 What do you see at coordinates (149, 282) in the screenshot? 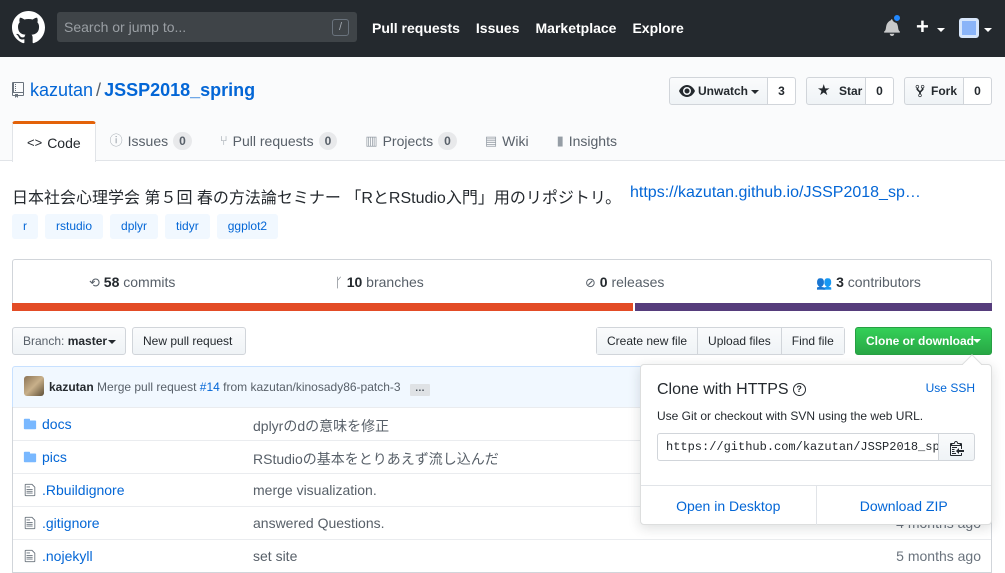
I see `commits-label: commits` at bounding box center [149, 282].